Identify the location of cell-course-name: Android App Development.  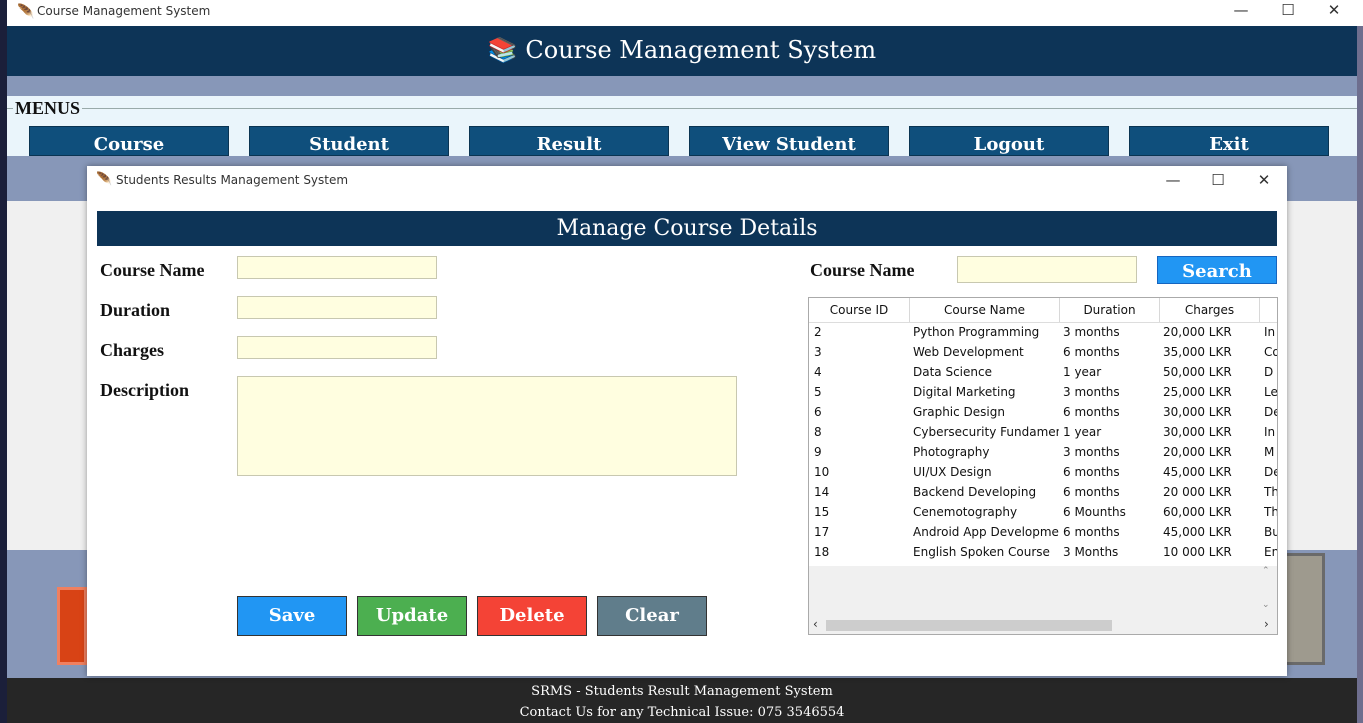
(986, 532).